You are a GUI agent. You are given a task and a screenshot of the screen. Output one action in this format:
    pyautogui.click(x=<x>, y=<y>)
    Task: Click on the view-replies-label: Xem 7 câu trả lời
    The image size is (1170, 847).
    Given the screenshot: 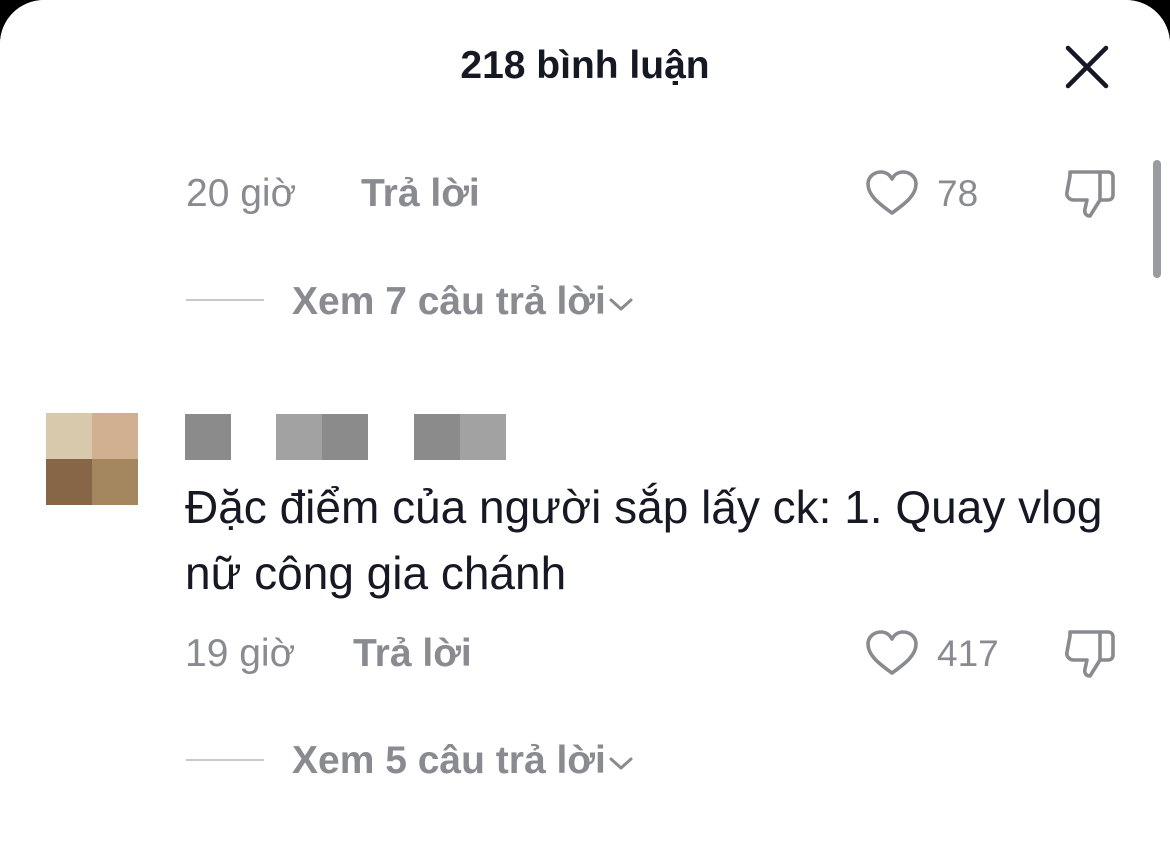 What is the action you would take?
    pyautogui.click(x=449, y=301)
    